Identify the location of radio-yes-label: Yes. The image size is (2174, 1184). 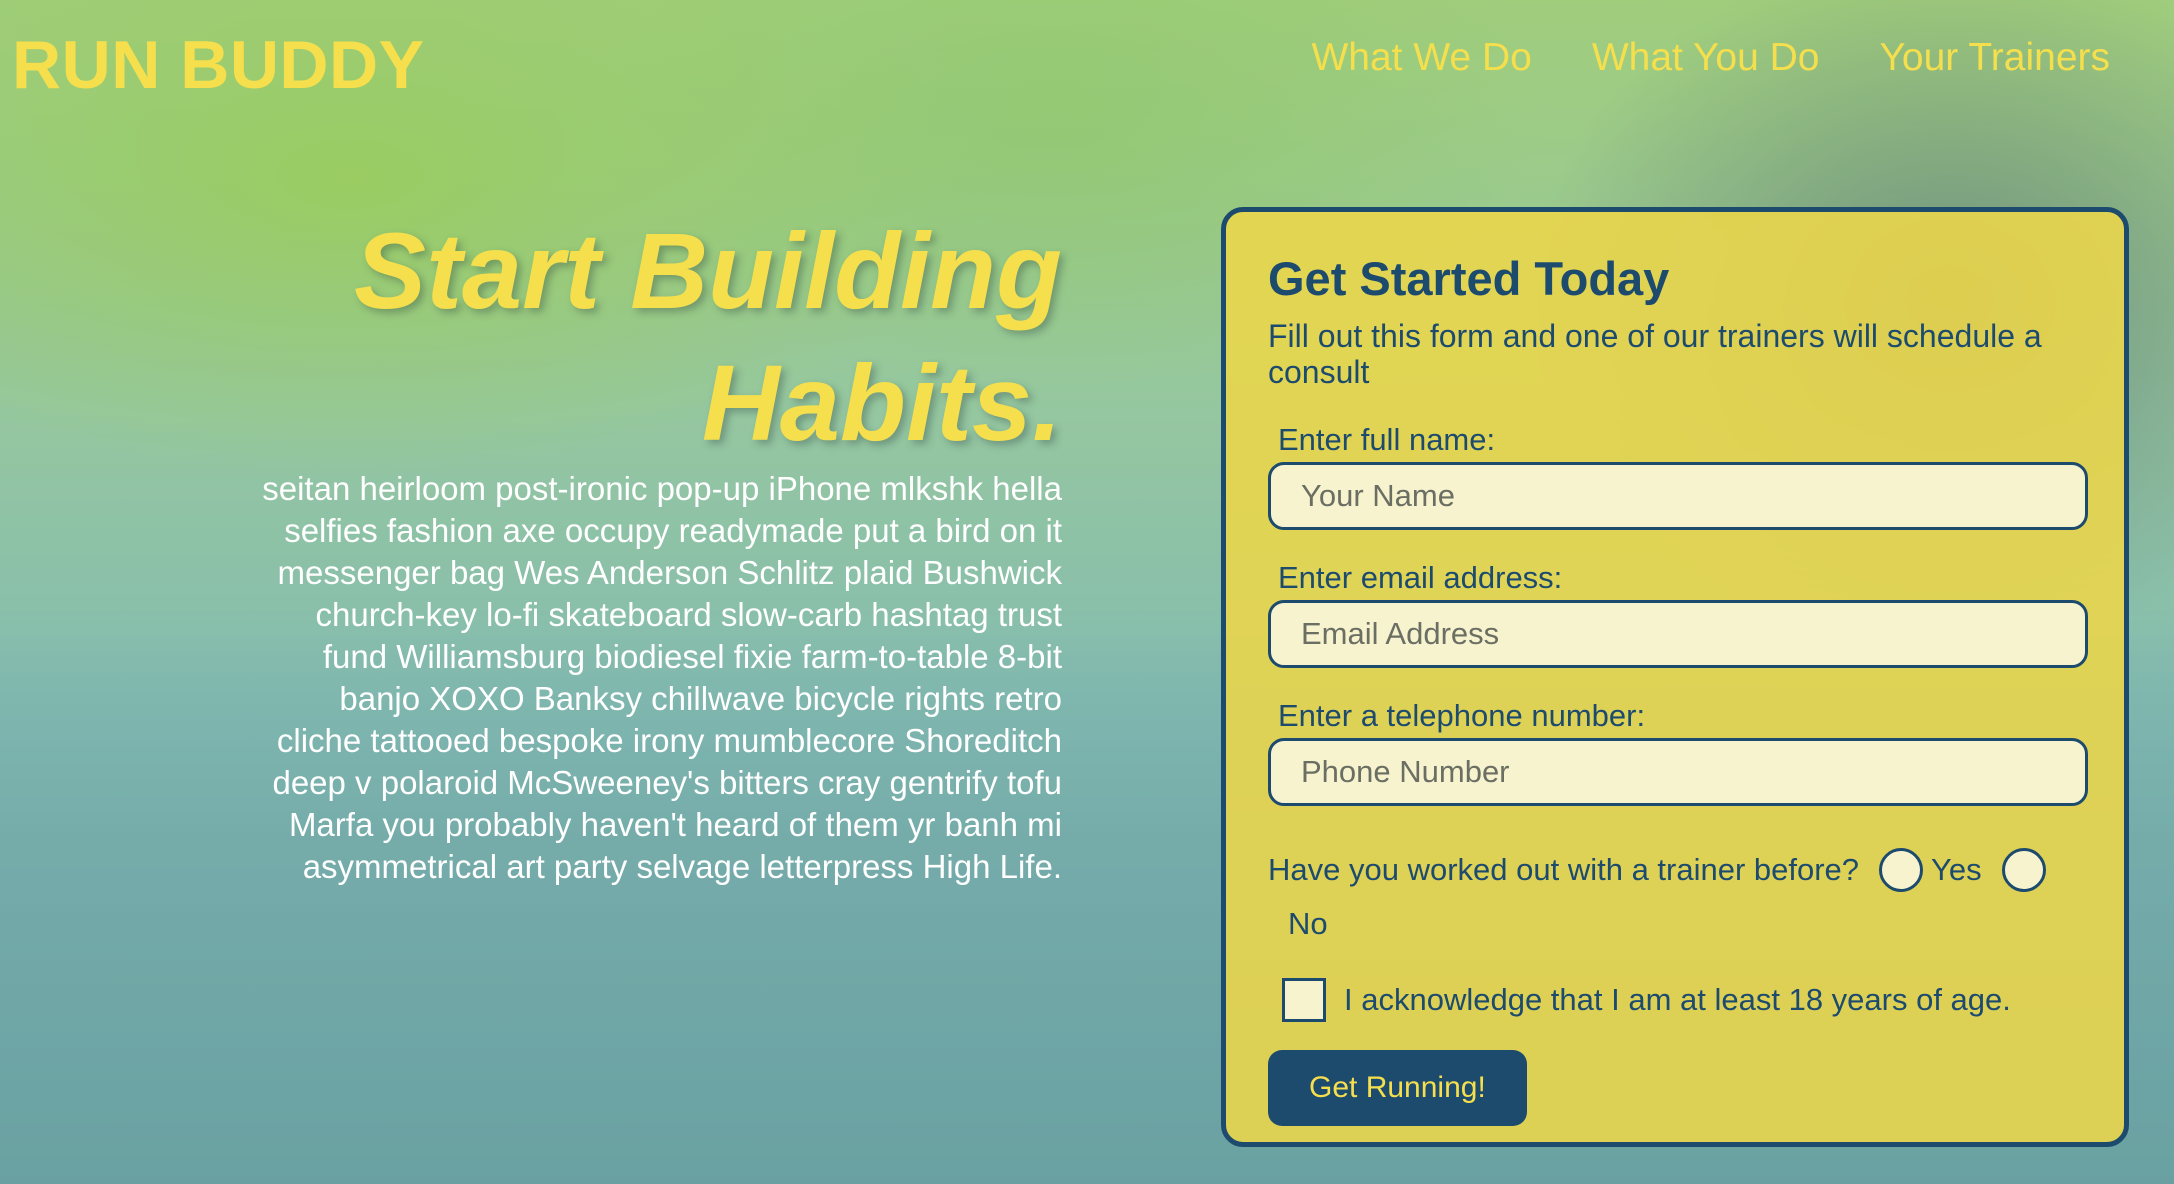
(1956, 869).